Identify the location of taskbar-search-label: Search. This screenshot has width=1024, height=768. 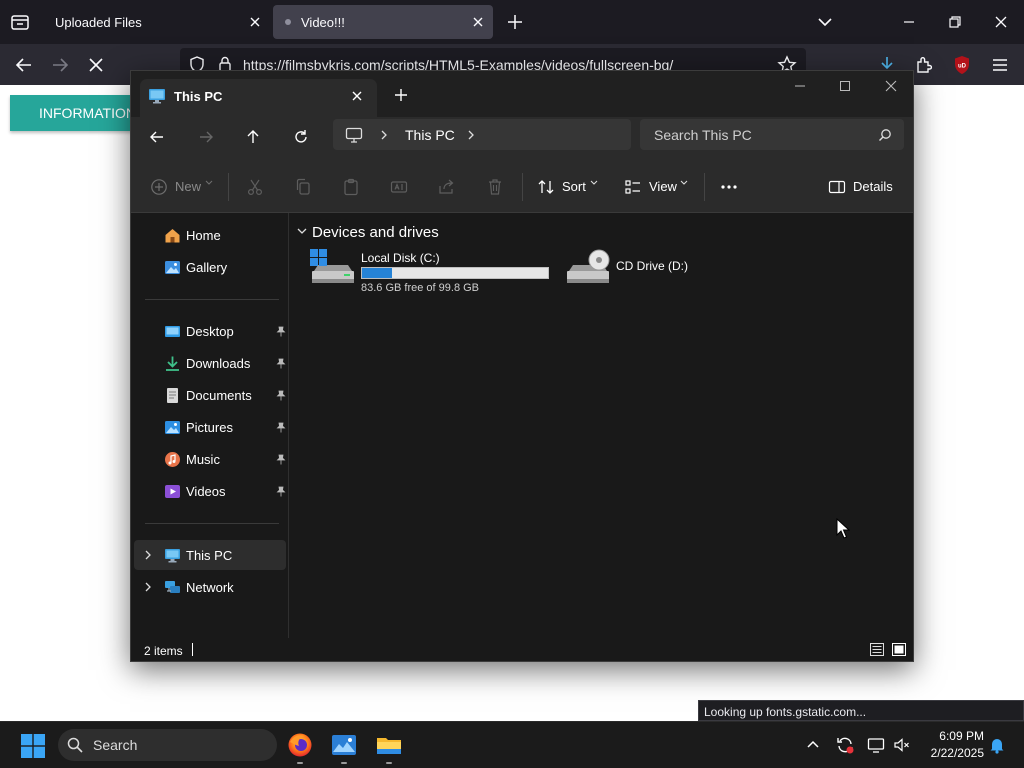
(115, 745).